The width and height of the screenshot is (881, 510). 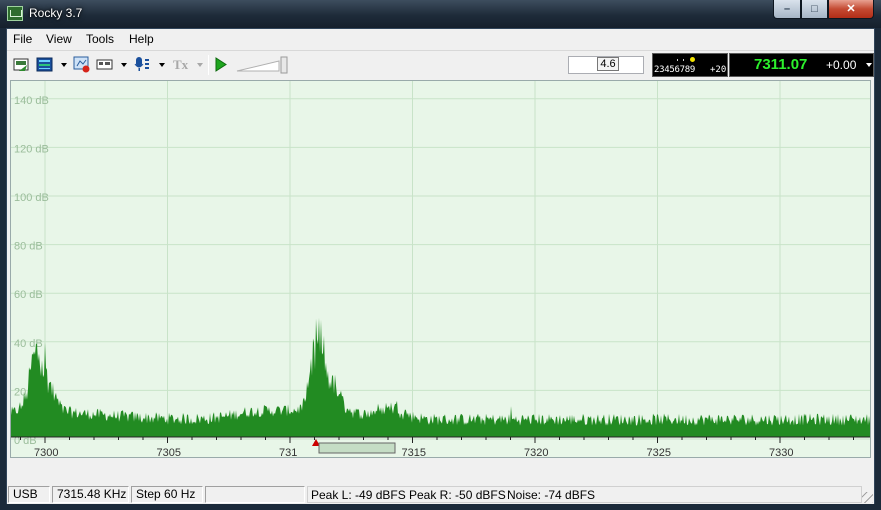 I want to click on db-label: 60 dB, so click(x=28, y=295).